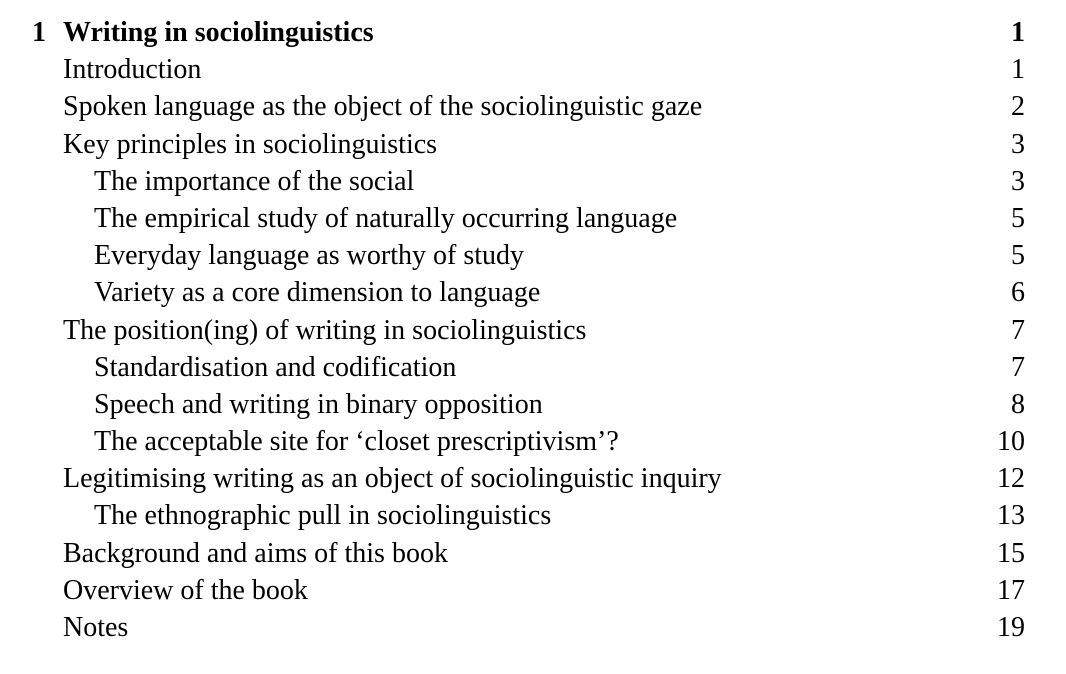 Image resolution: width=1066 pixels, height=674 pixels. I want to click on entry-title: Key principles in sociolinguistics, so click(250, 144).